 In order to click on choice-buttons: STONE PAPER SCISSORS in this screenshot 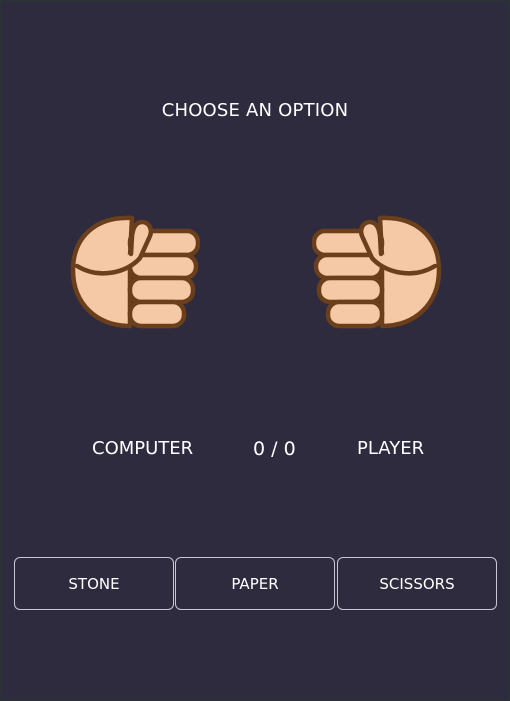, I will do `click(257, 584)`.